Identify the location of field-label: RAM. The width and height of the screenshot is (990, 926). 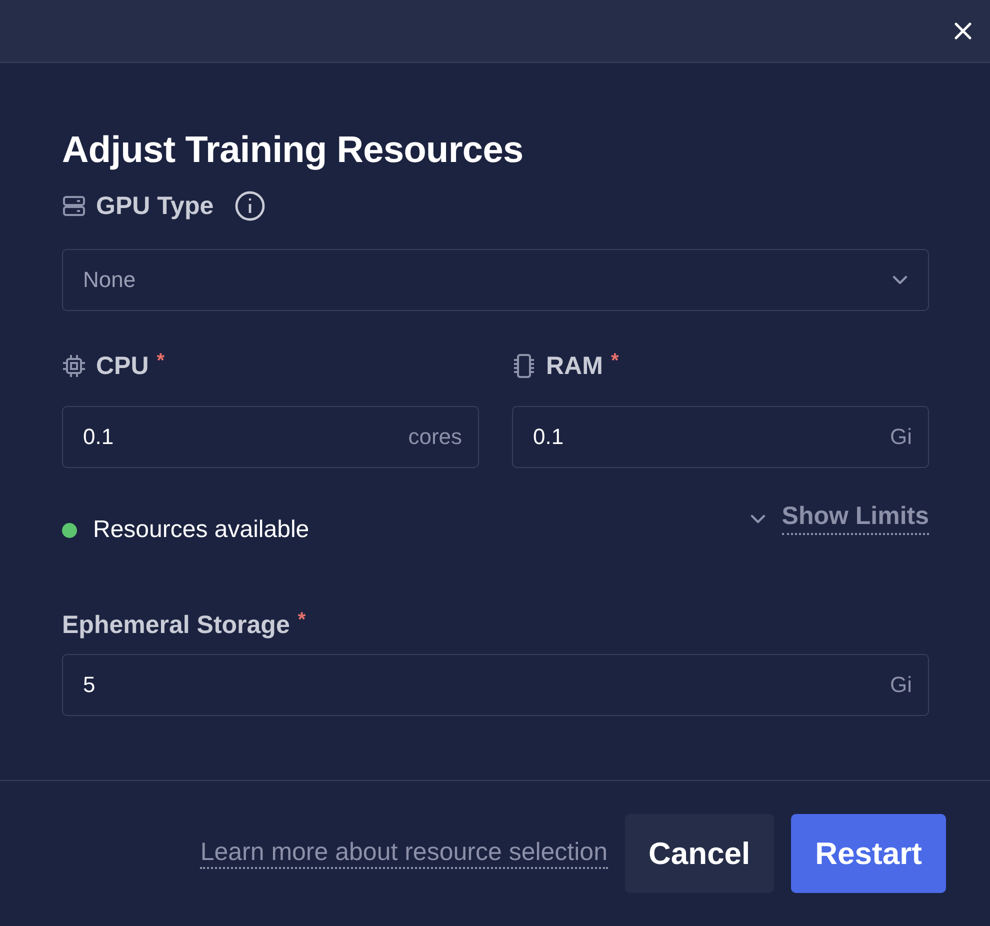
(574, 366).